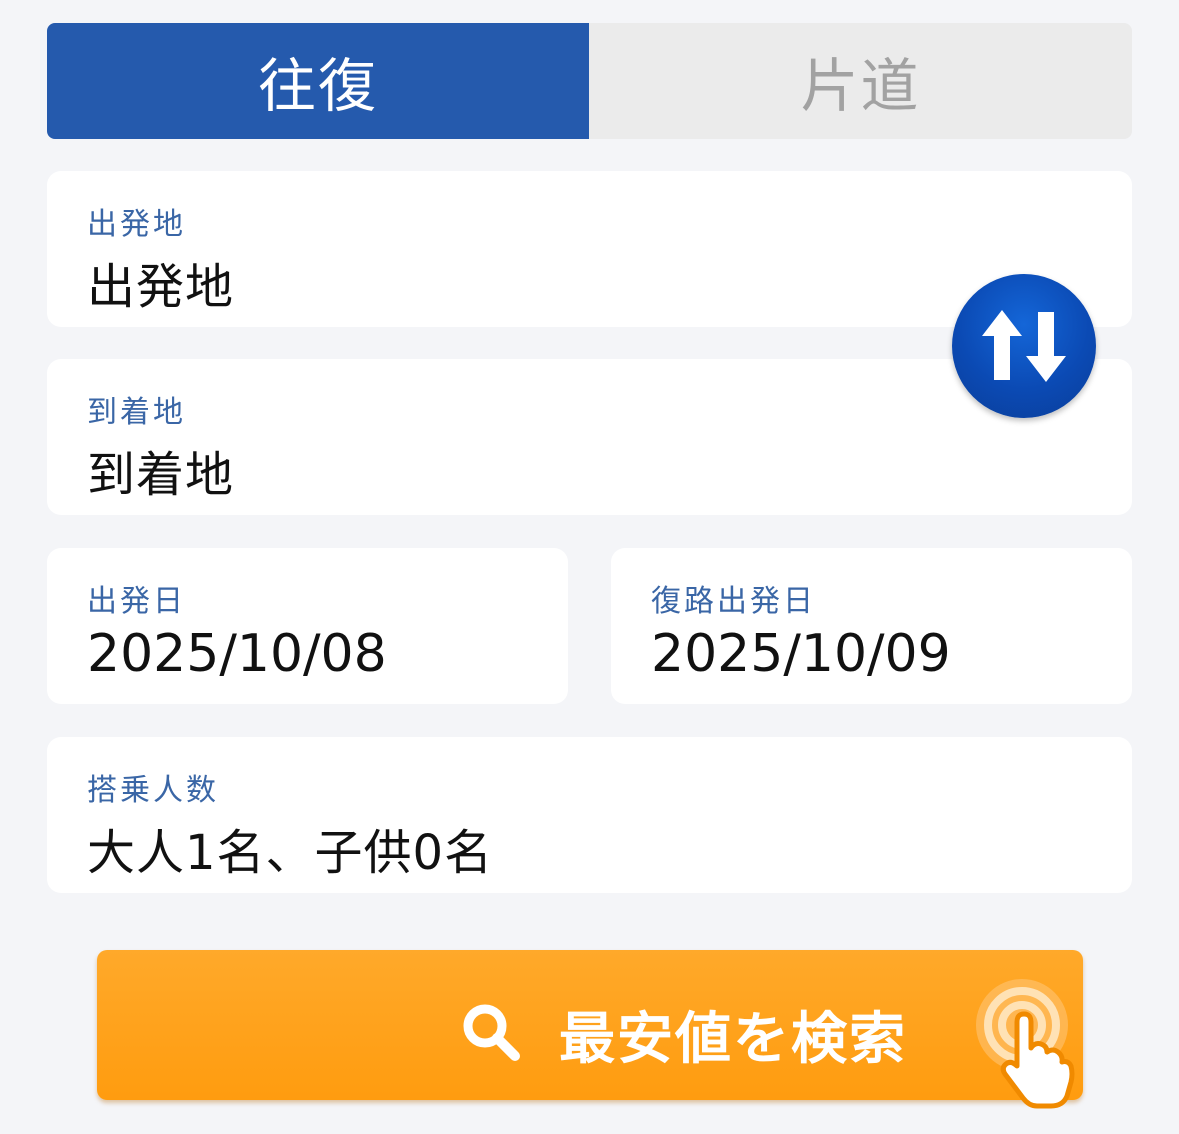 This screenshot has height=1134, width=1179. I want to click on arrival-value: 到着地, so click(161, 475).